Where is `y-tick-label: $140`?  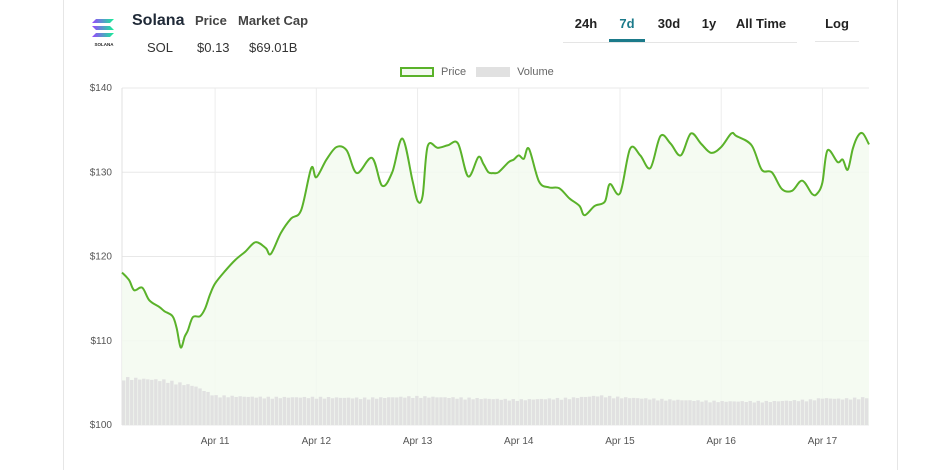 y-tick-label: $140 is located at coordinates (101, 88).